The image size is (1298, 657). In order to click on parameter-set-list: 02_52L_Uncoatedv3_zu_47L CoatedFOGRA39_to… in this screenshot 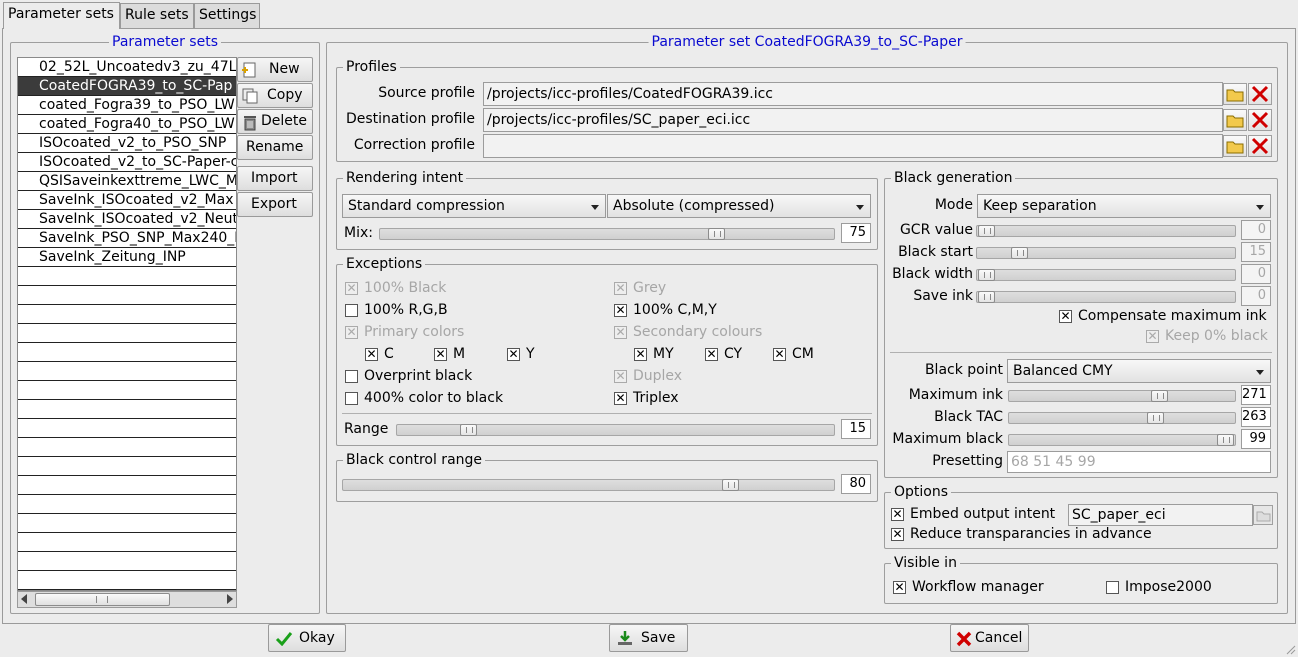, I will do `click(127, 324)`.